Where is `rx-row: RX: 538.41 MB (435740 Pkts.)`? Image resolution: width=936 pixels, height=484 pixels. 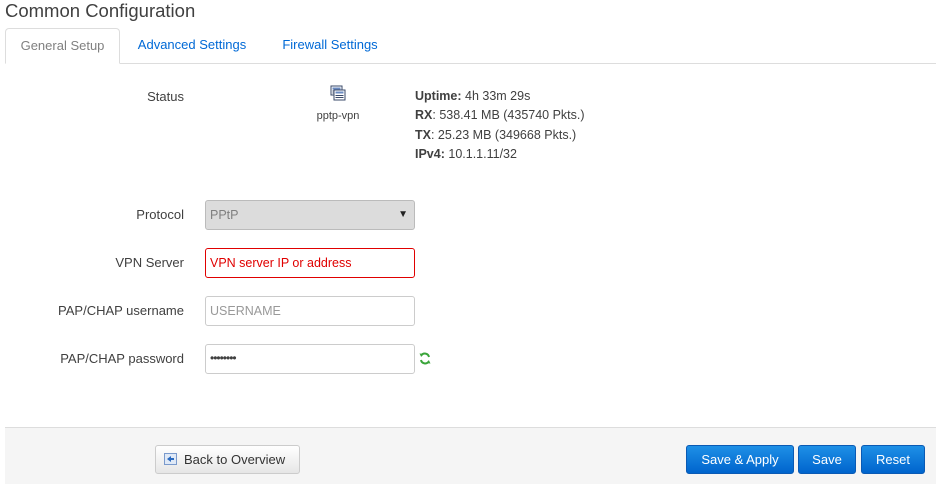
rx-row: RX: 538.41 MB (435740 Pkts.) is located at coordinates (500, 115).